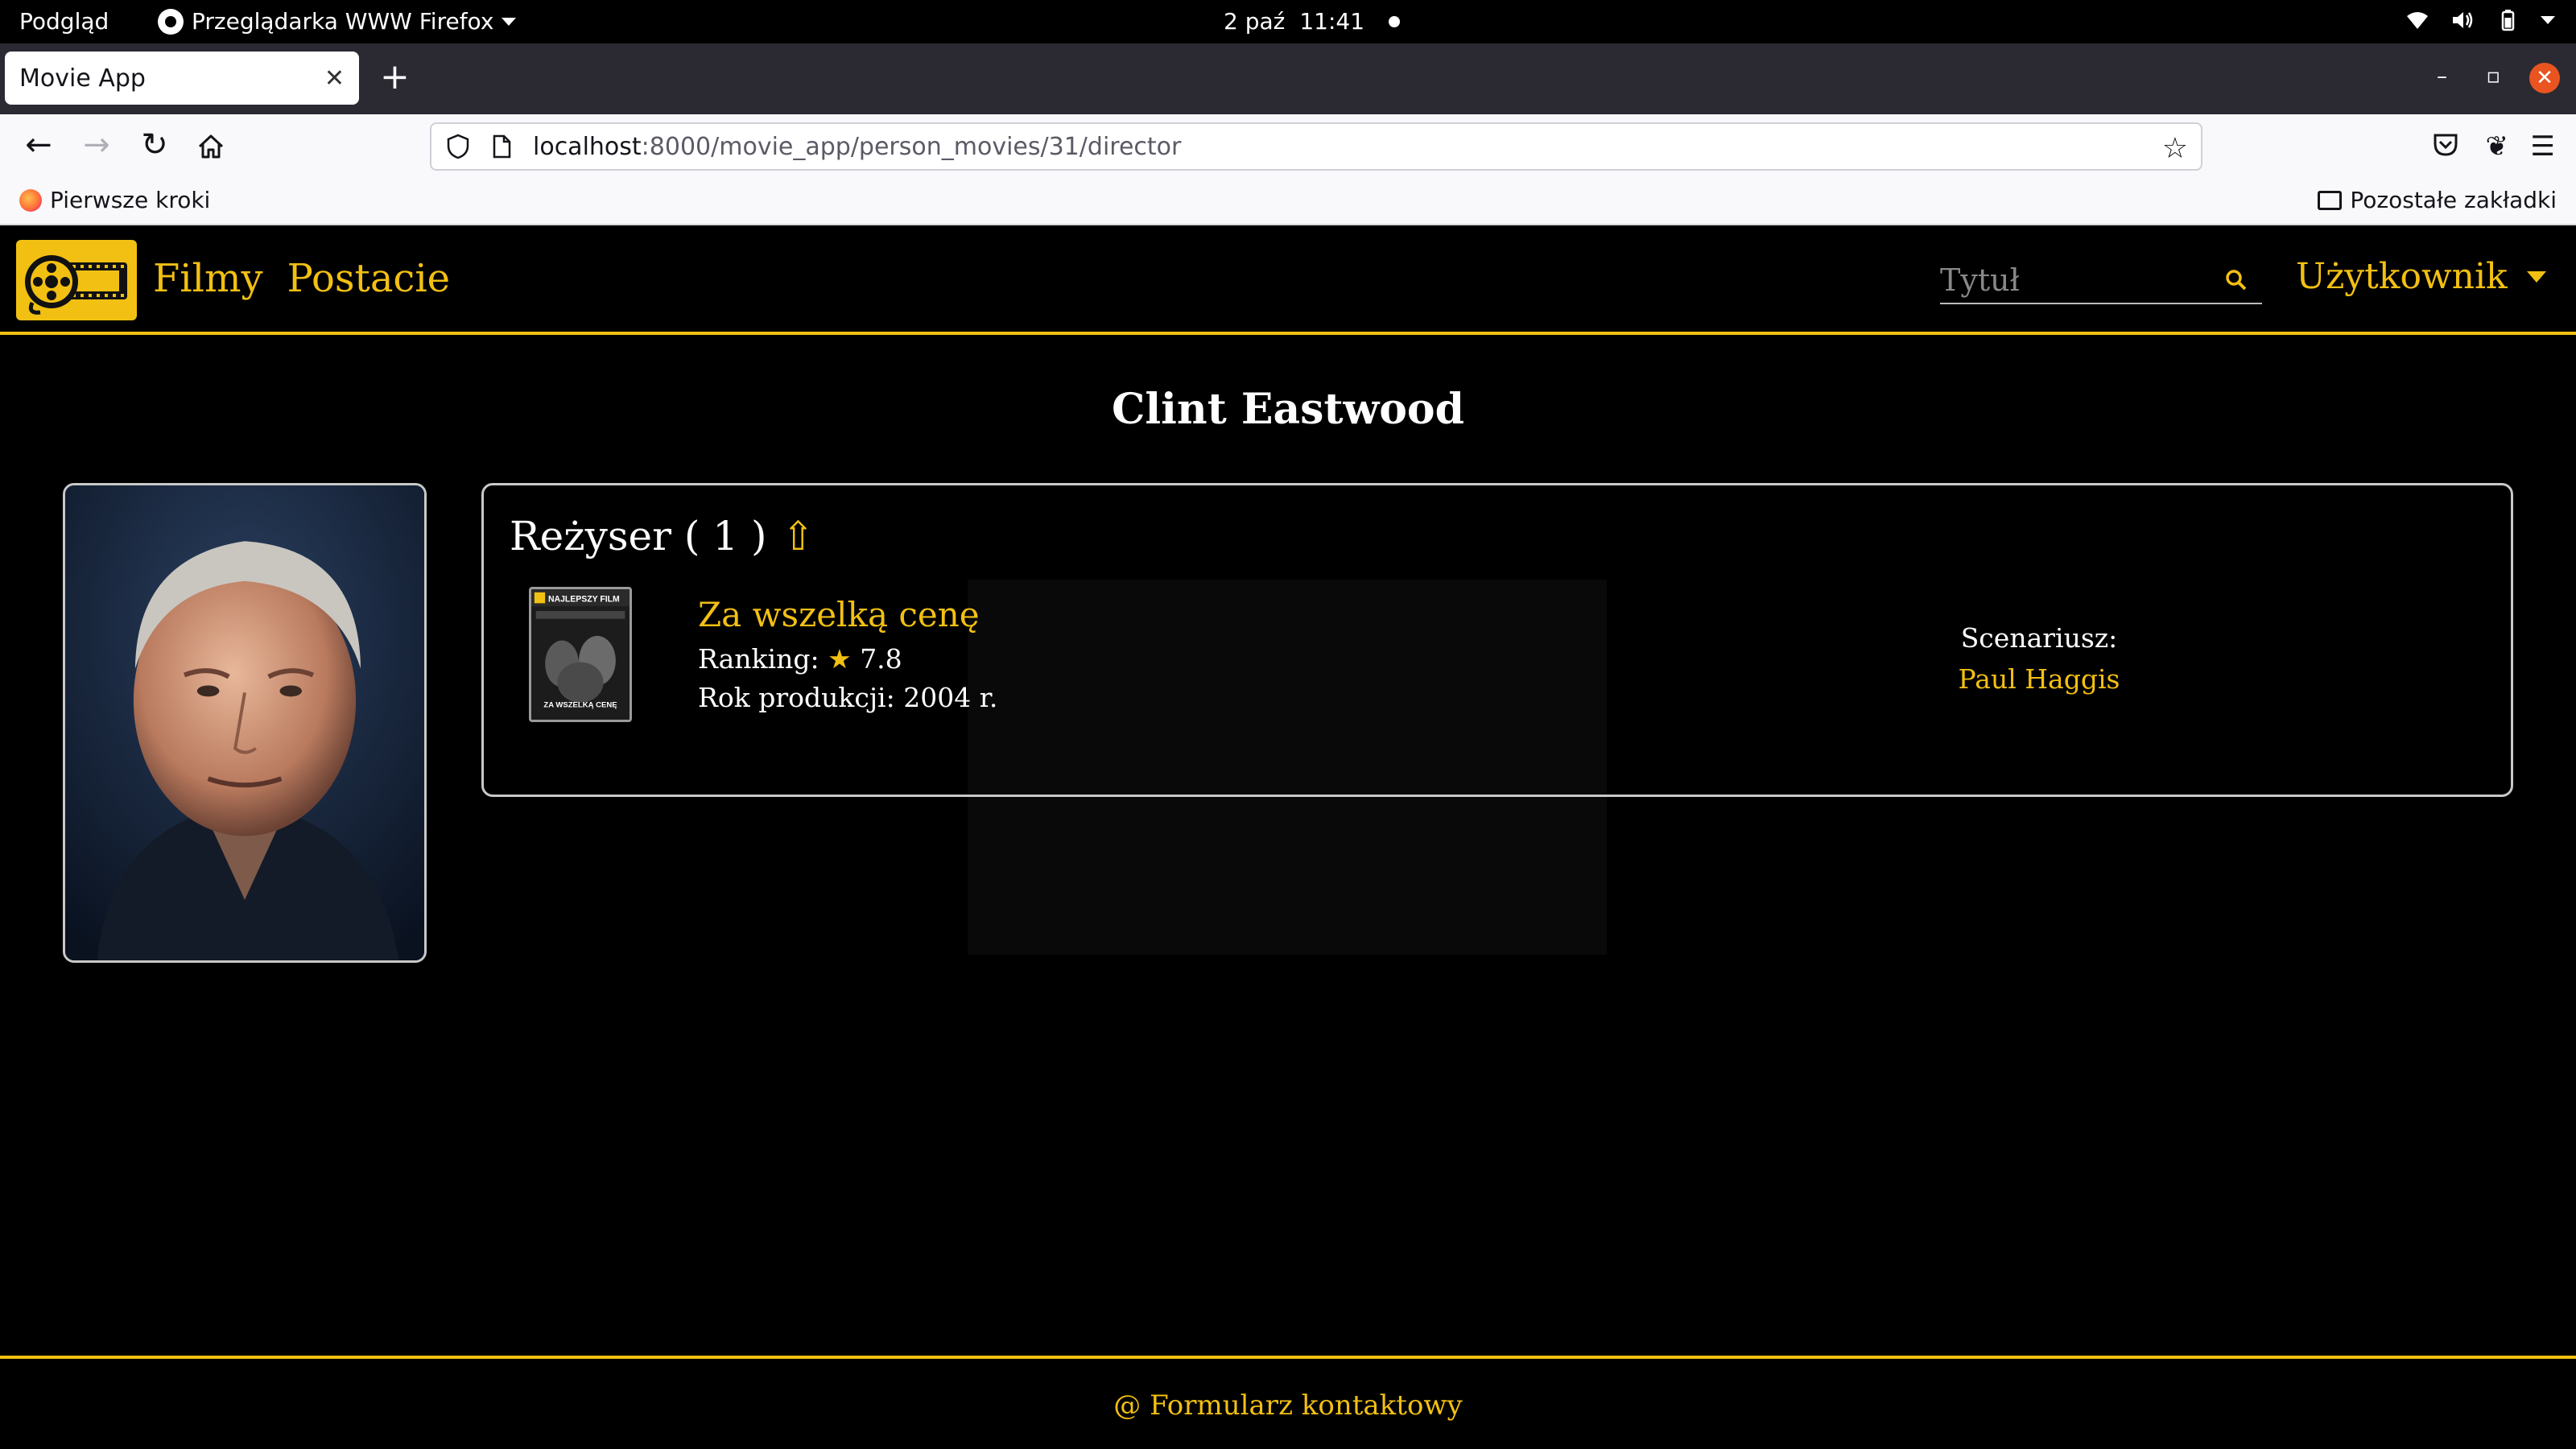 This screenshot has width=2576, height=1449. What do you see at coordinates (208, 278) in the screenshot?
I see `nav-link-movies: Filmy` at bounding box center [208, 278].